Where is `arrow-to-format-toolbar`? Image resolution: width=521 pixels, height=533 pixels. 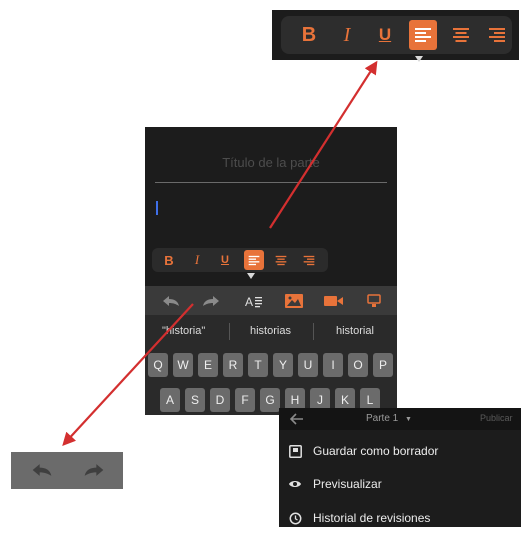
arrow-to-format-toolbar is located at coordinates (323, 144).